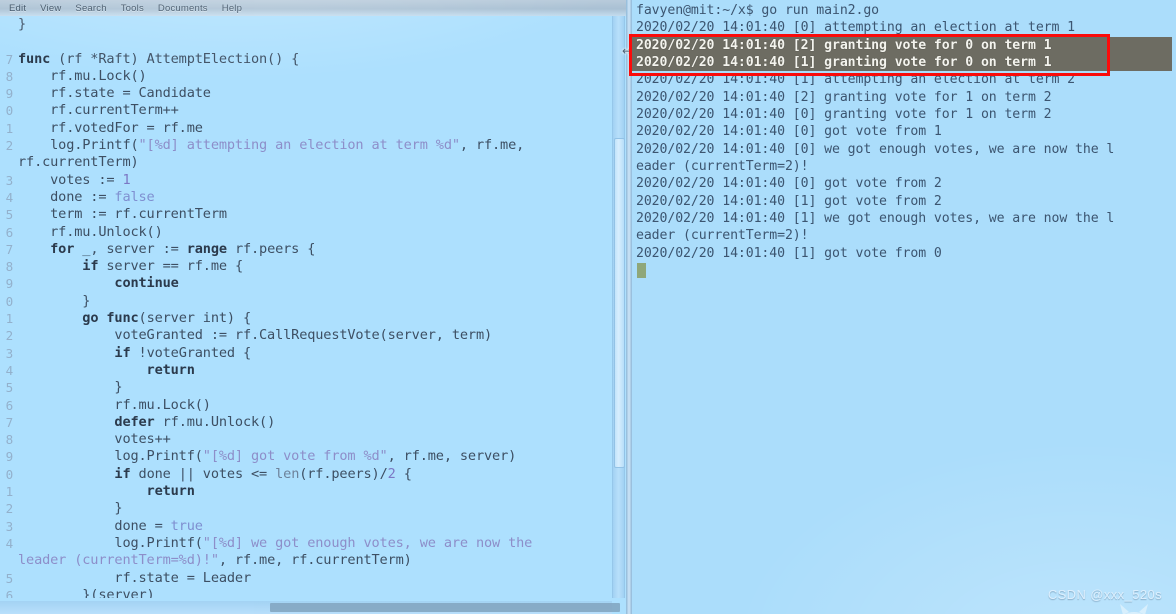 Image resolution: width=1176 pixels, height=614 pixels. I want to click on code-line-text: }(server), so click(86, 592).